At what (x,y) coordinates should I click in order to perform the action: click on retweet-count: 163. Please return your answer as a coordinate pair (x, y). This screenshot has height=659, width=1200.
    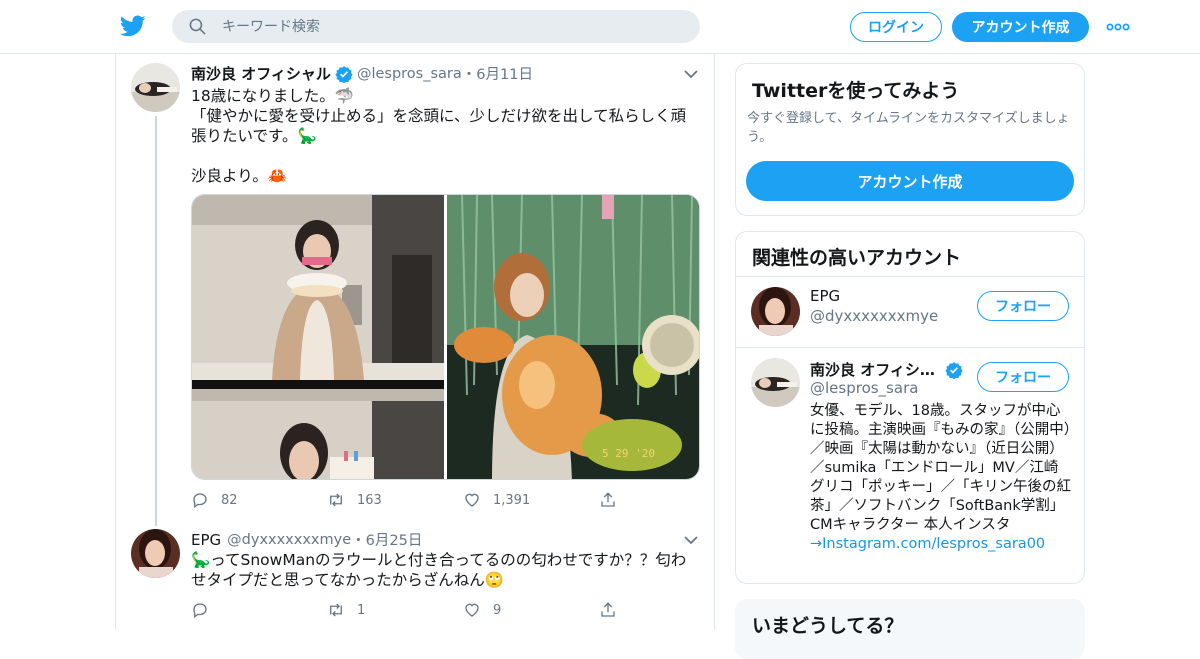
    Looking at the image, I should click on (369, 500).